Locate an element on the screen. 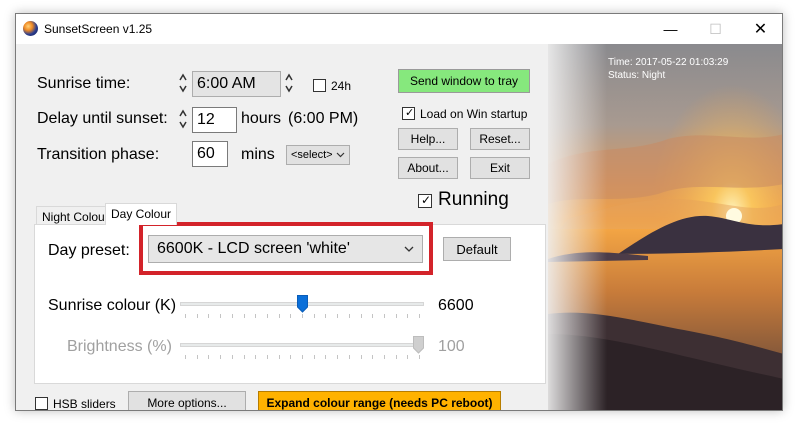 This screenshot has width=801, height=432. running-label: Running is located at coordinates (473, 199).